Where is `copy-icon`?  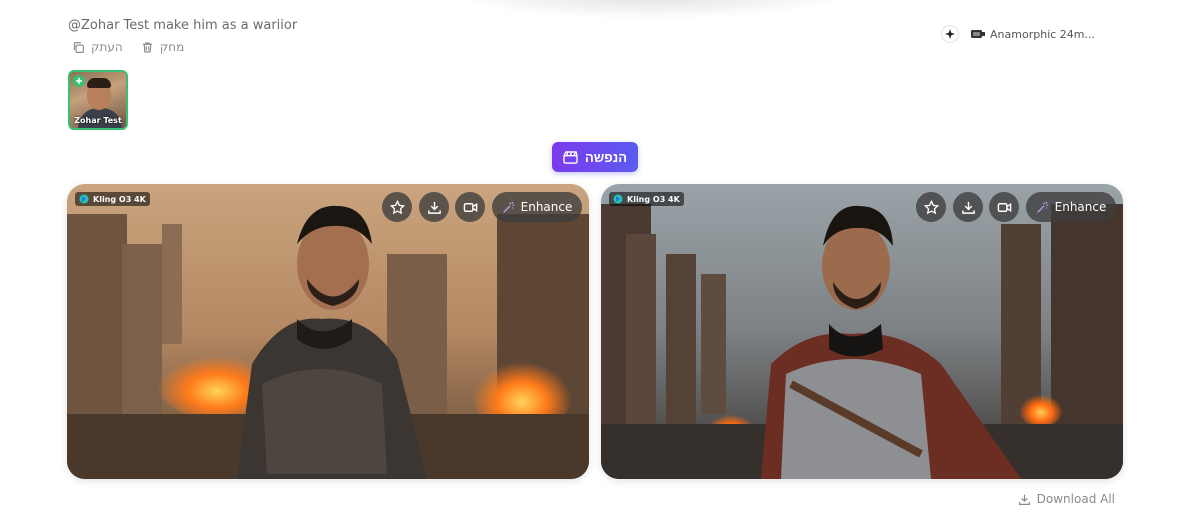 copy-icon is located at coordinates (78, 47).